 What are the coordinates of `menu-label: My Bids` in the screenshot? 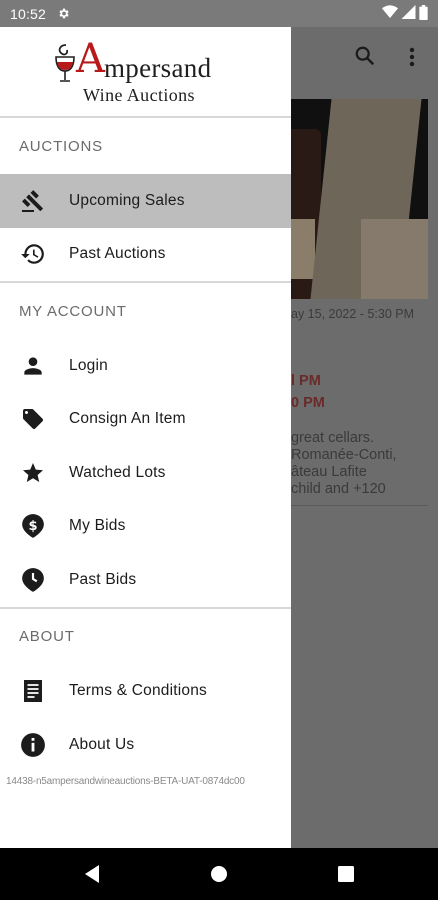 It's located at (97, 526).